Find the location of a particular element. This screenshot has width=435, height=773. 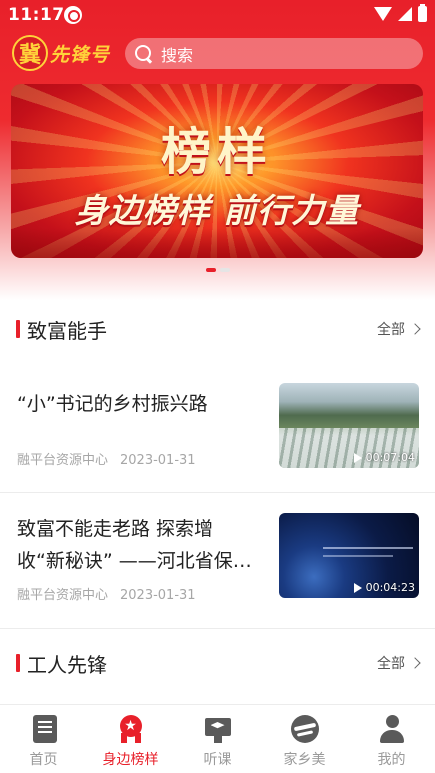

logo-text: 先锋号 is located at coordinates (80, 54).